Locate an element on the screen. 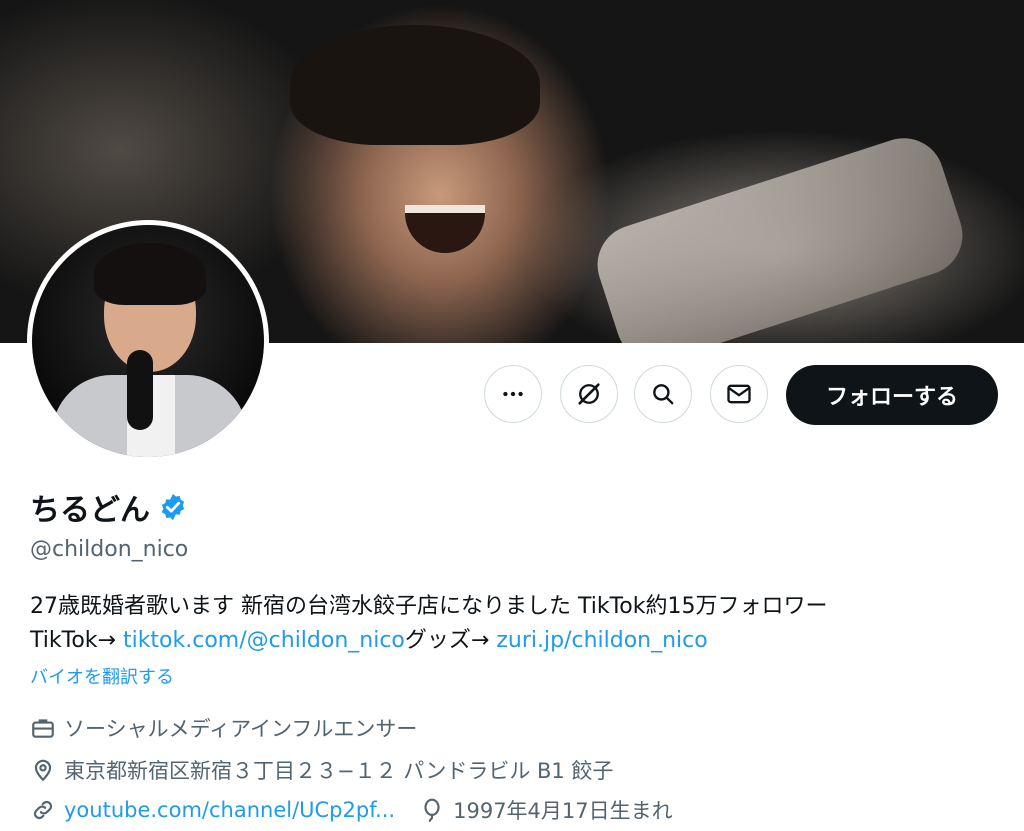  more-icon is located at coordinates (513, 394).